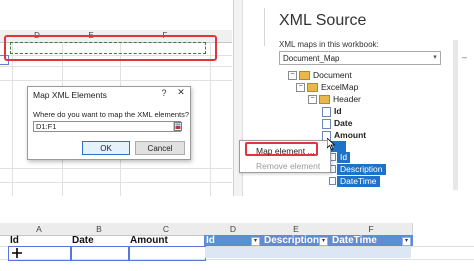 This screenshot has height=271, width=474. What do you see at coordinates (320, 75) in the screenshot?
I see `tree-item-document: − Document` at bounding box center [320, 75].